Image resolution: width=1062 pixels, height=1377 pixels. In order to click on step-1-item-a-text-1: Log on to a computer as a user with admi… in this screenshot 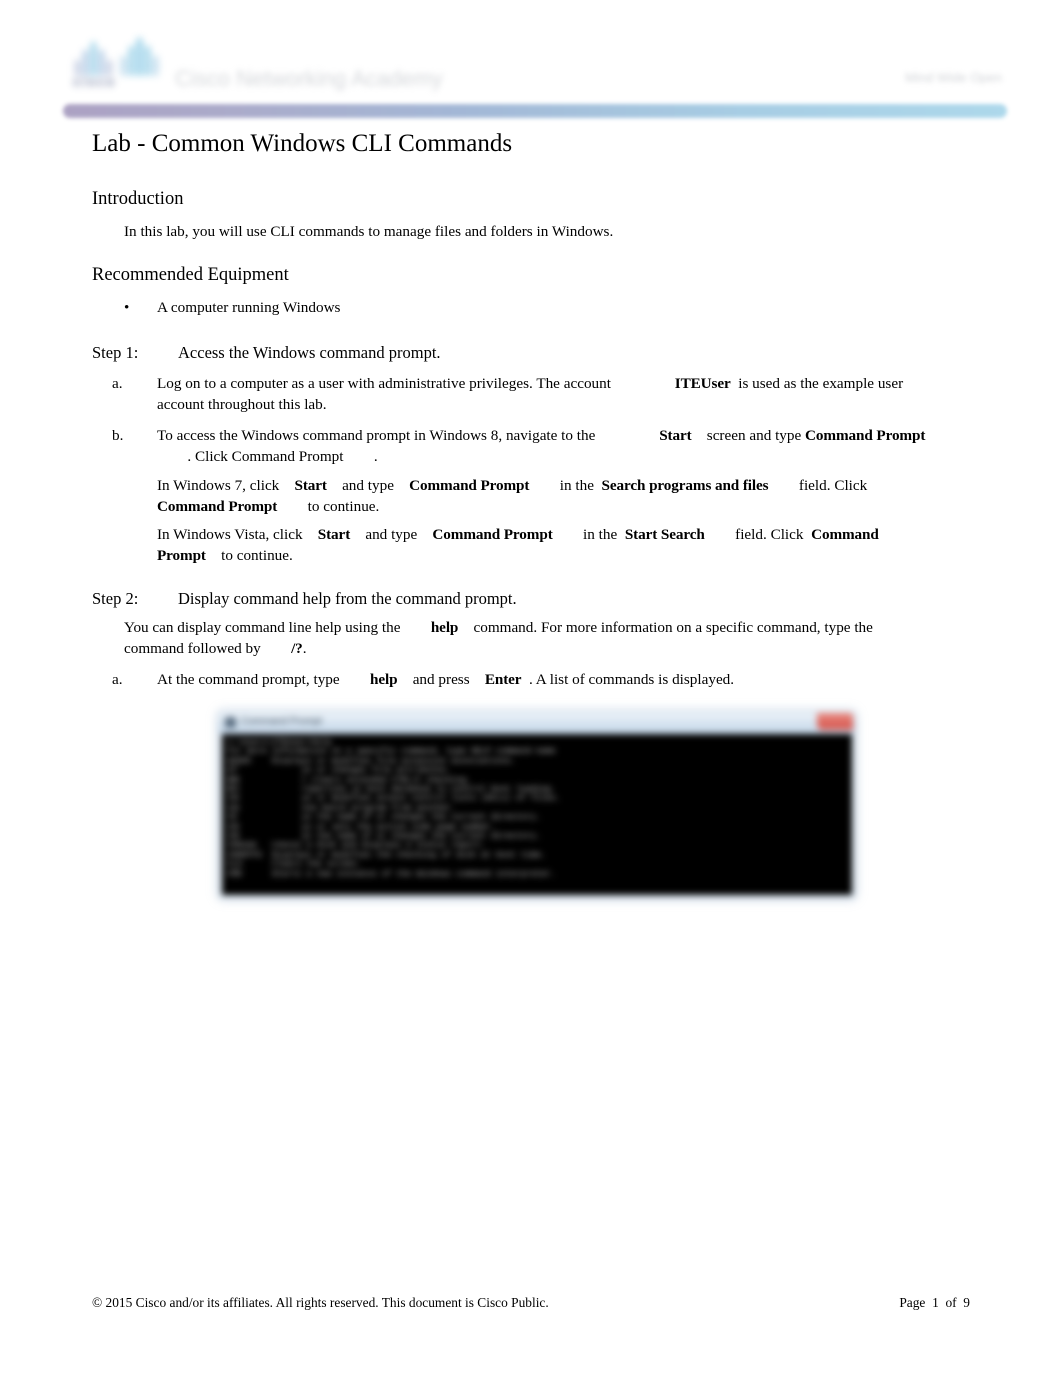, I will do `click(384, 383)`.